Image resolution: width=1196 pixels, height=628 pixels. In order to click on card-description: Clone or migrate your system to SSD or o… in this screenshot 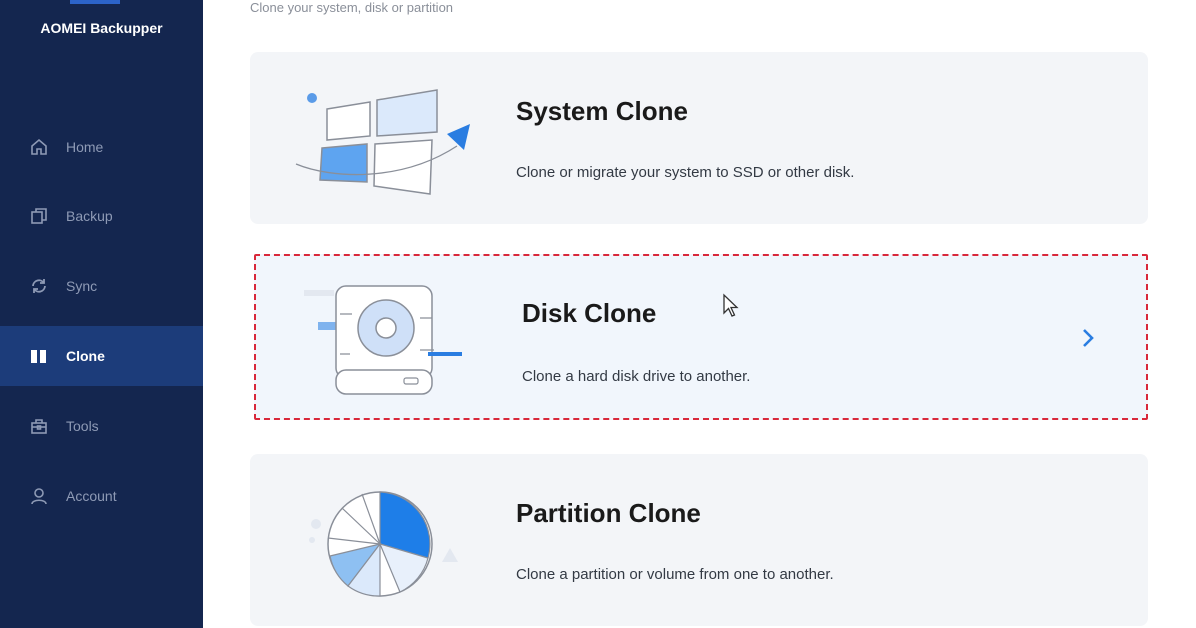, I will do `click(685, 172)`.